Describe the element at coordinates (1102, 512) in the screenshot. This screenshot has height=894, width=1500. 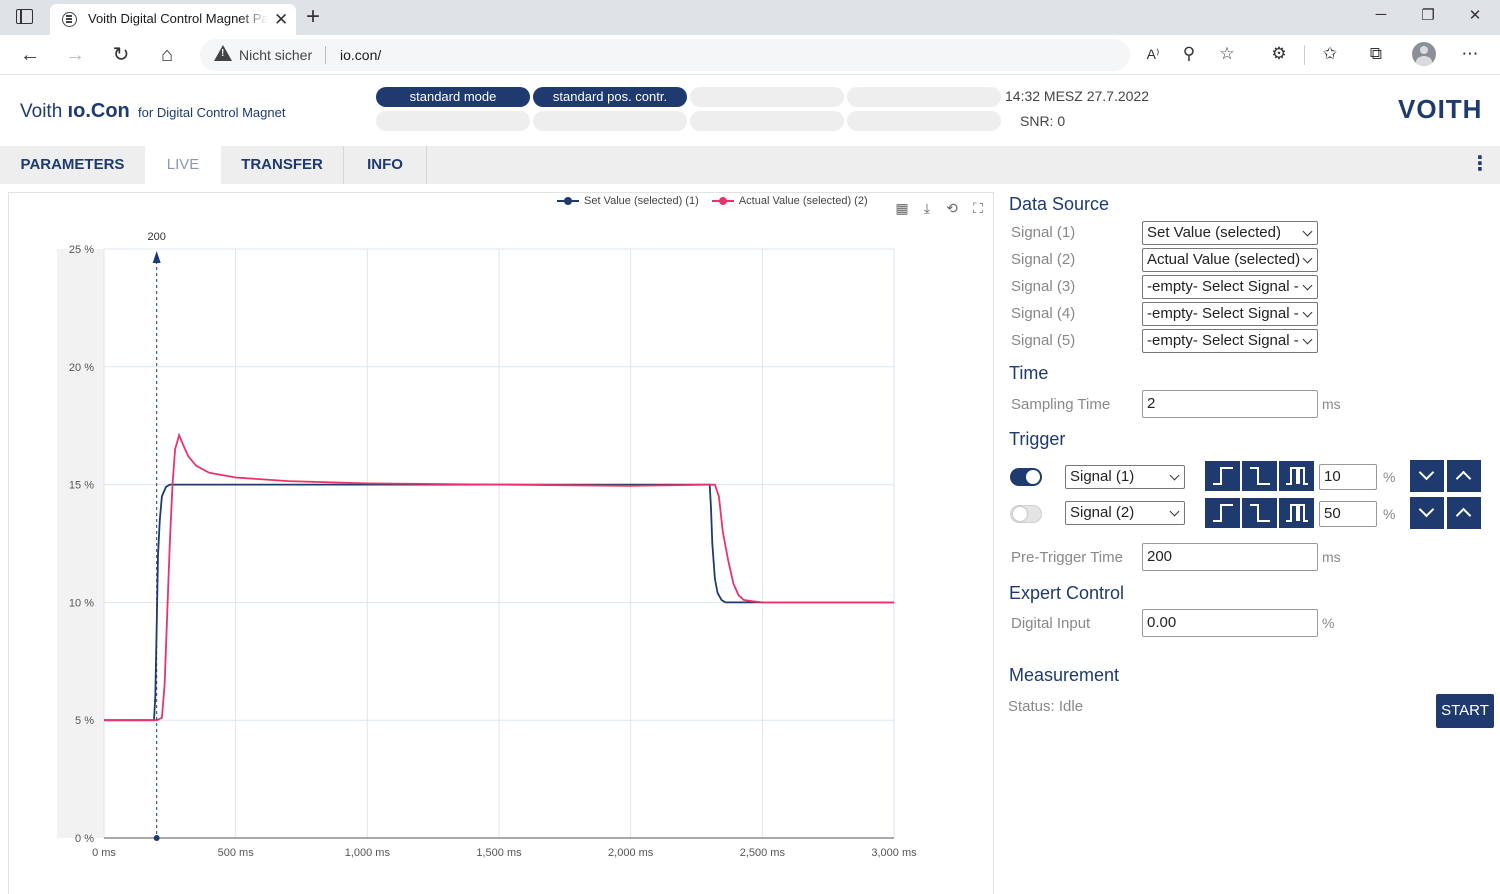
I see `trigger-signal-value: Signal (2)` at that location.